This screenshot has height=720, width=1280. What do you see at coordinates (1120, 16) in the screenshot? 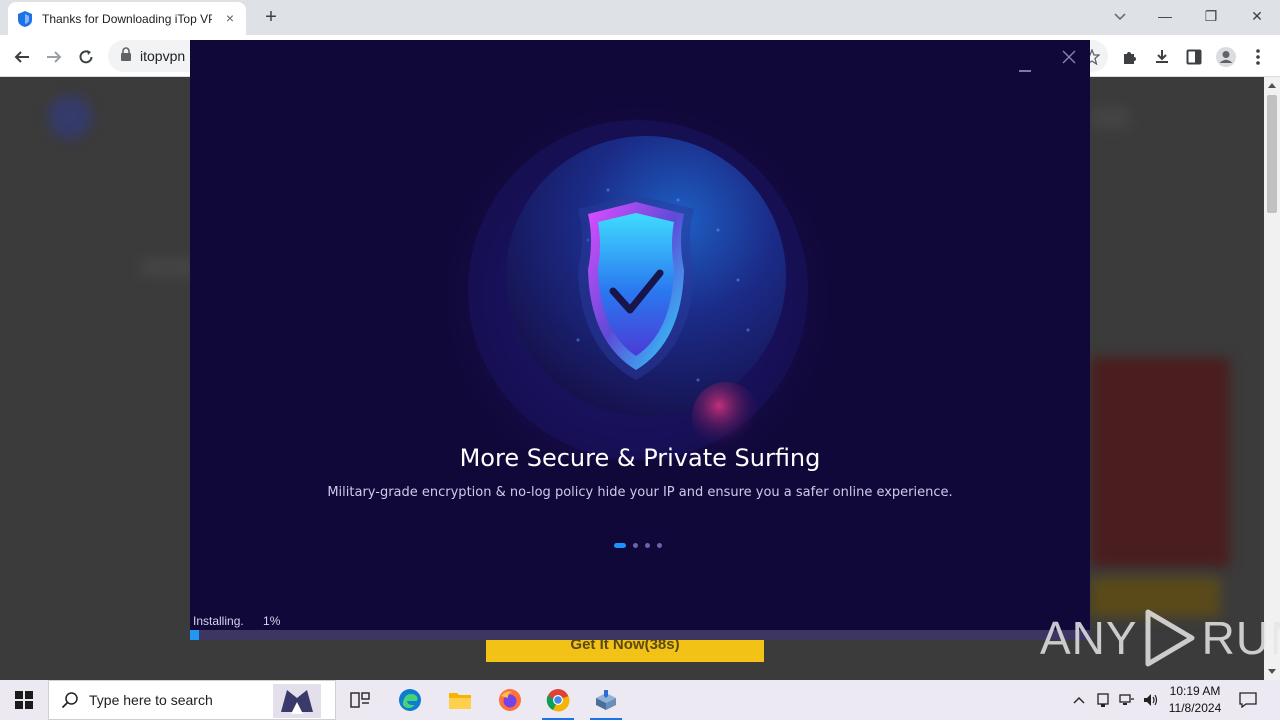
I see `tab-search-chevron-icon` at bounding box center [1120, 16].